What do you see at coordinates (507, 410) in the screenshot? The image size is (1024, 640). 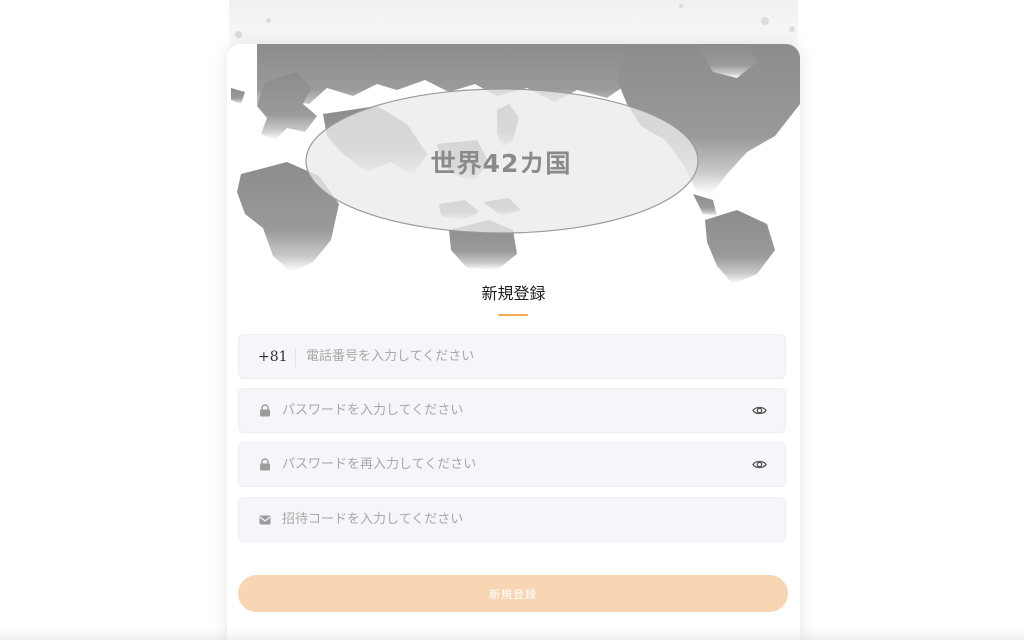 I see `password-input` at bounding box center [507, 410].